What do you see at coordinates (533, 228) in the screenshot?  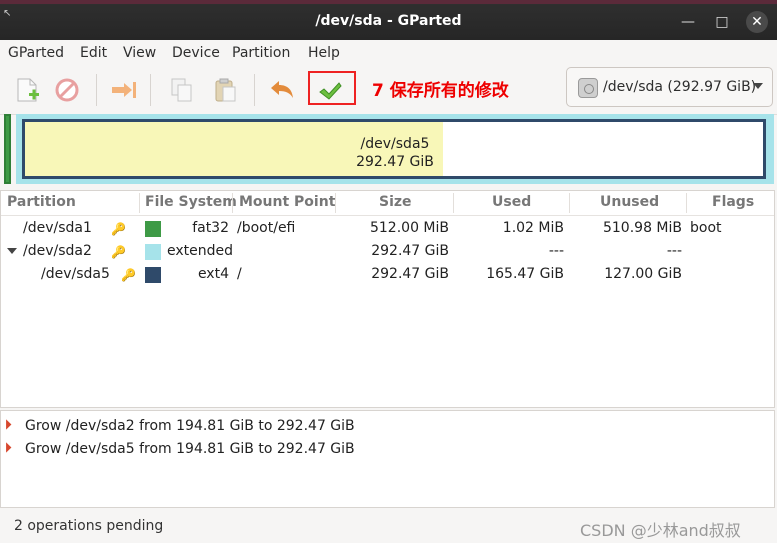 I see `row-used: 1.02 MiB` at bounding box center [533, 228].